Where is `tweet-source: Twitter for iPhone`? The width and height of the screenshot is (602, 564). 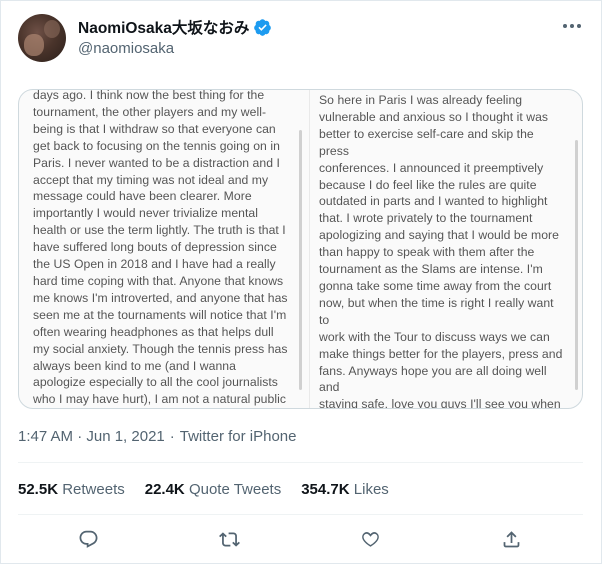 tweet-source: Twitter for iPhone is located at coordinates (238, 436).